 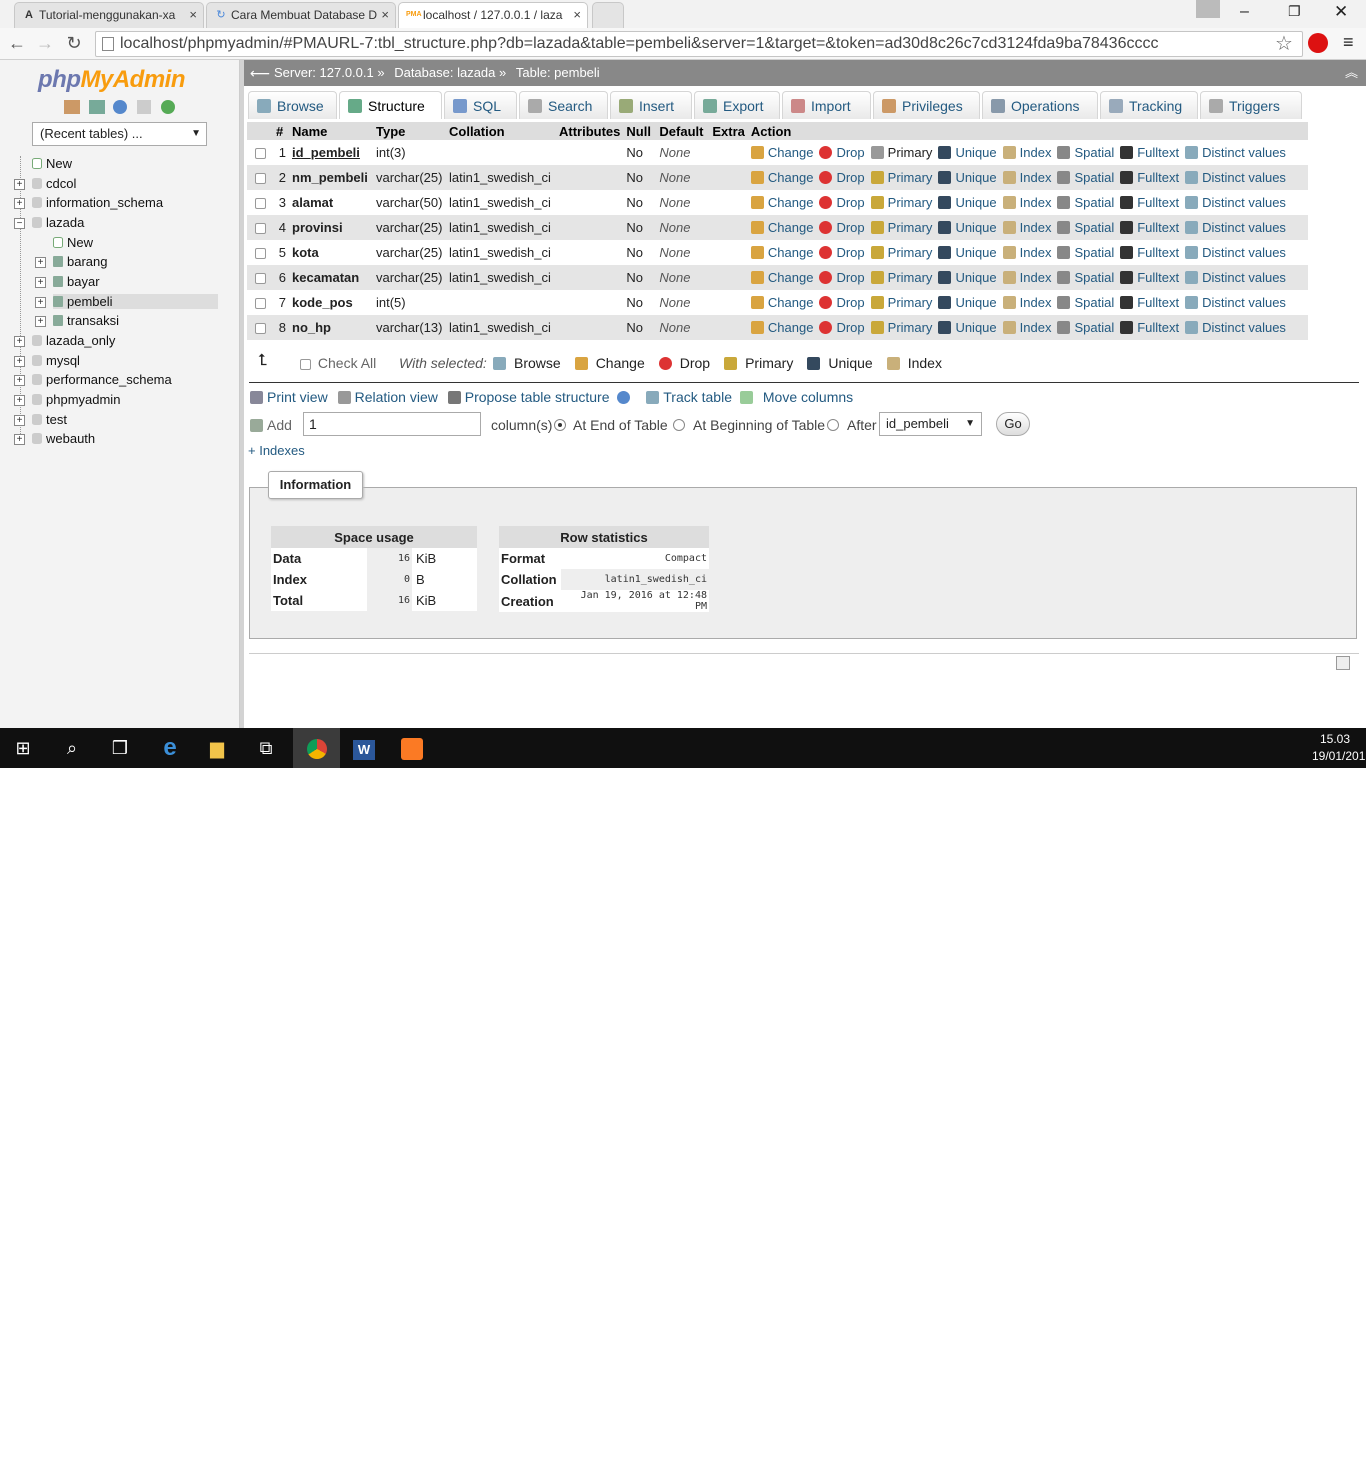 What do you see at coordinates (679, 425) in the screenshot?
I see `radio-beginning` at bounding box center [679, 425].